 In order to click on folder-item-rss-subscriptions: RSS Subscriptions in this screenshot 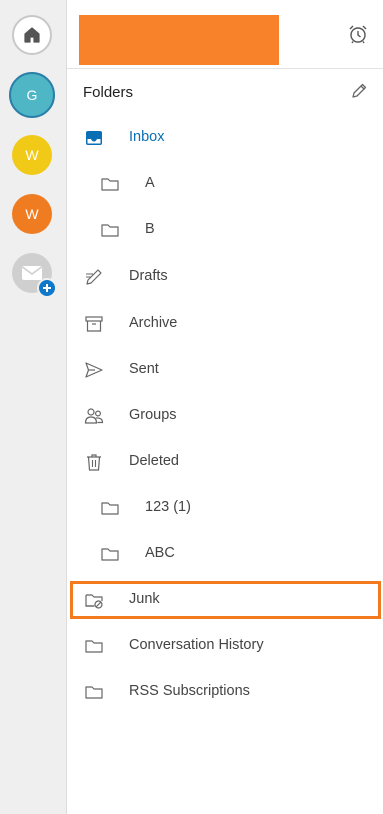, I will do `click(225, 692)`.